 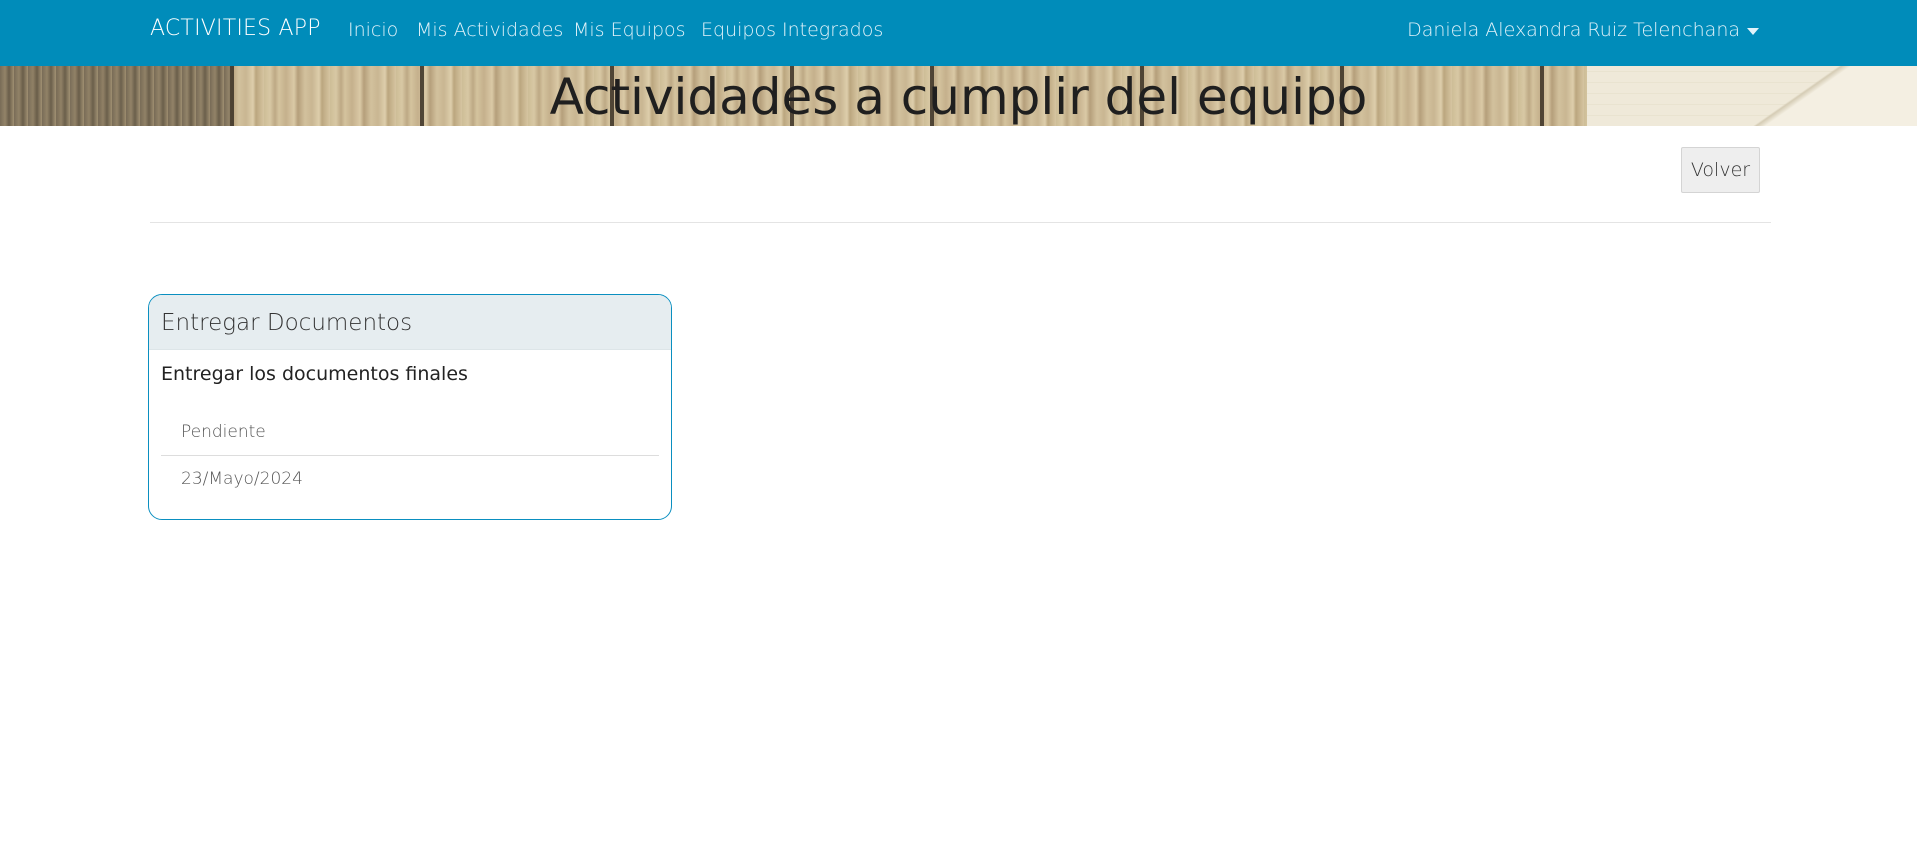 I want to click on user-name: Daniela Alexandra Ruiz Telenchana, so click(x=1573, y=30).